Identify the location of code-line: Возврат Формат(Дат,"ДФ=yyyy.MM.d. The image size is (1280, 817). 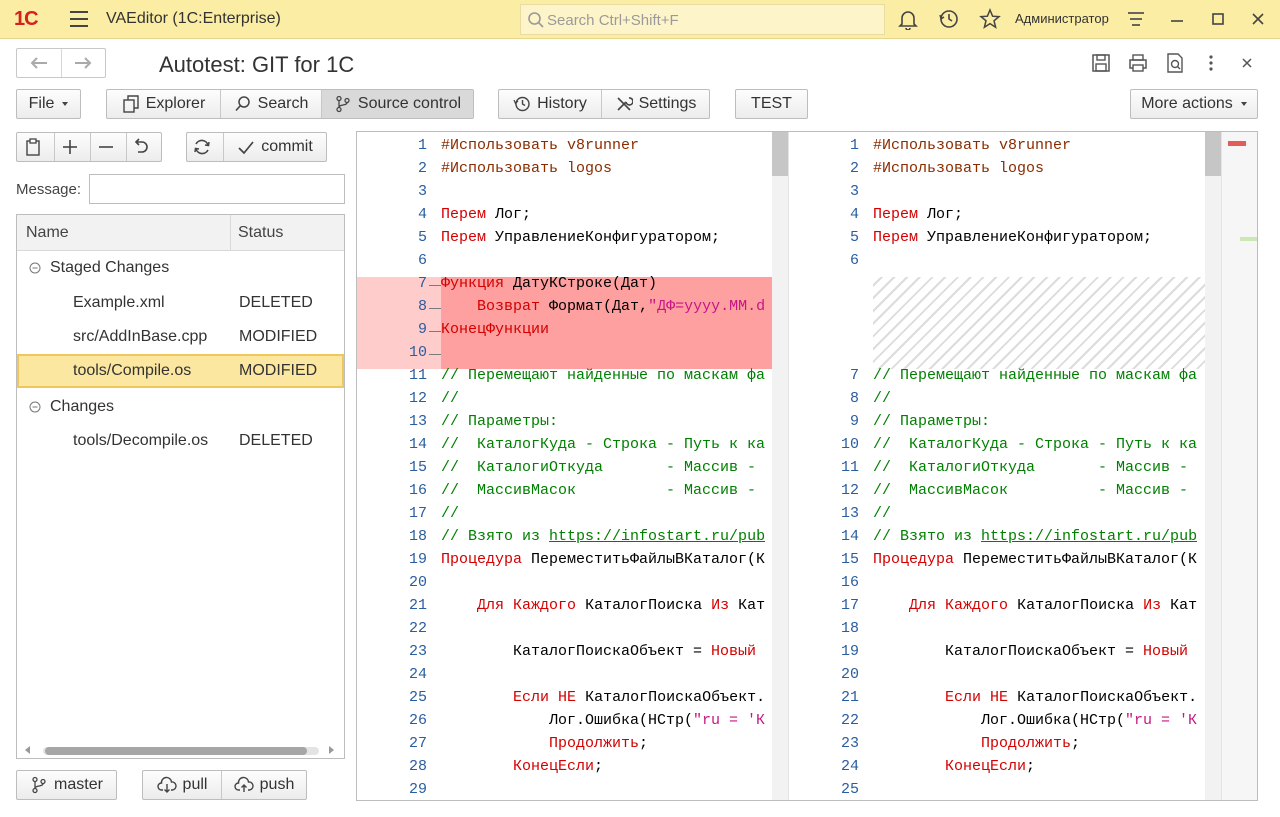
(603, 306).